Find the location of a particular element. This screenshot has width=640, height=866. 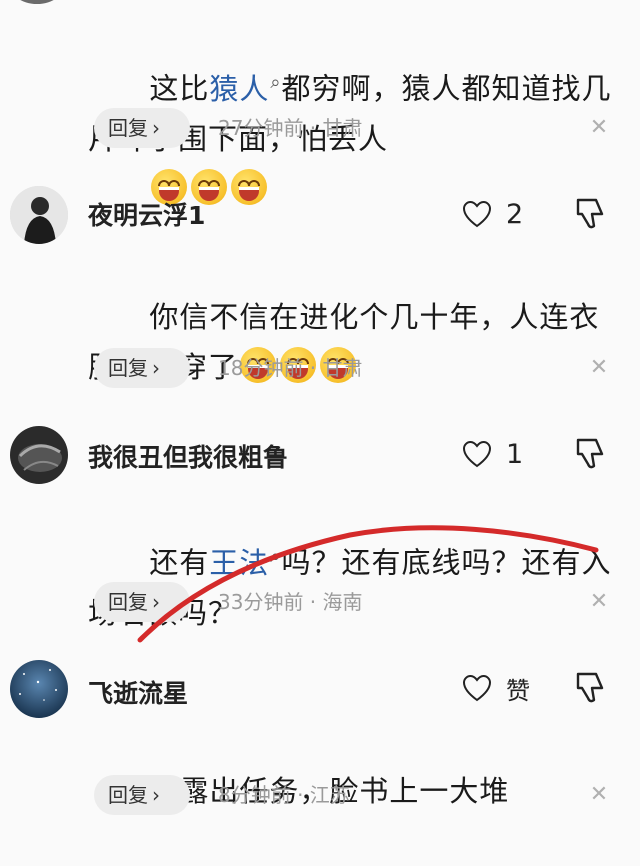

time-location: 18分钟前 · 甘肃 is located at coordinates (290, 368).